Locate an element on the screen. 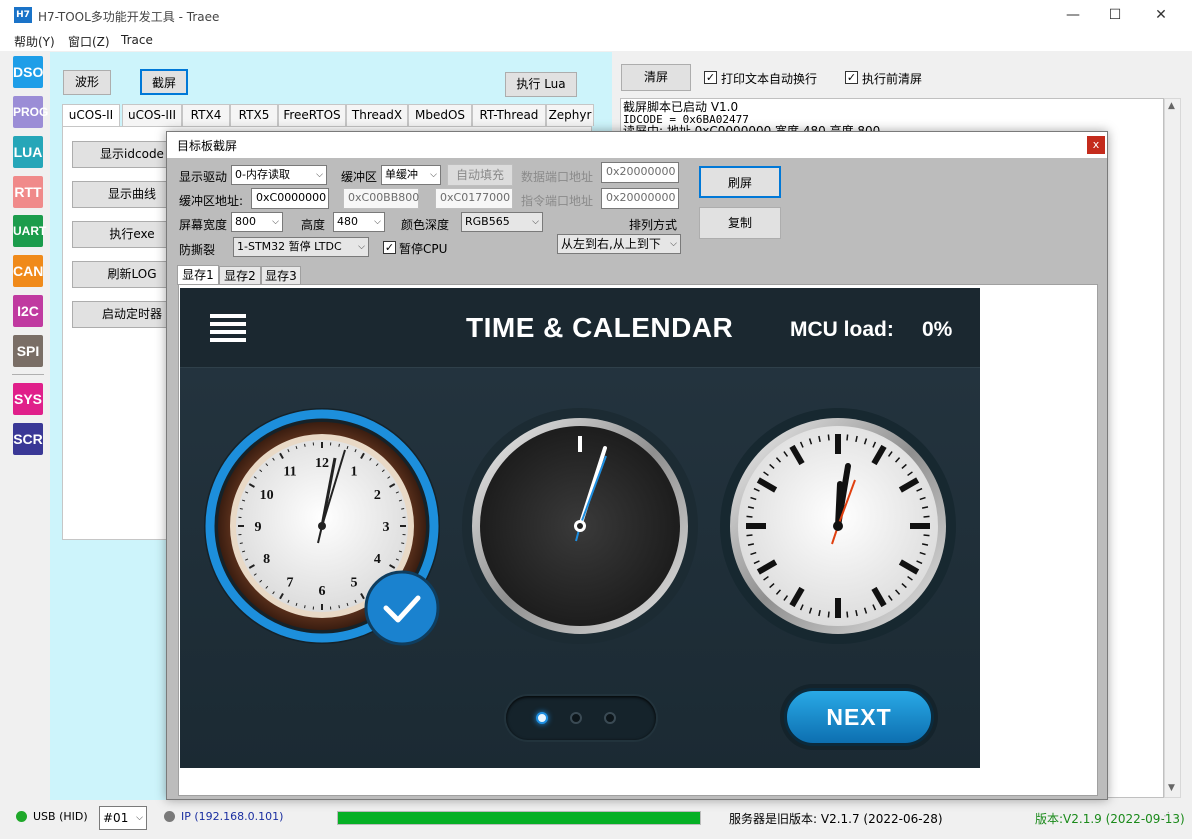 The image size is (1192, 839). tab-rtx5: RTX5 is located at coordinates (254, 115).